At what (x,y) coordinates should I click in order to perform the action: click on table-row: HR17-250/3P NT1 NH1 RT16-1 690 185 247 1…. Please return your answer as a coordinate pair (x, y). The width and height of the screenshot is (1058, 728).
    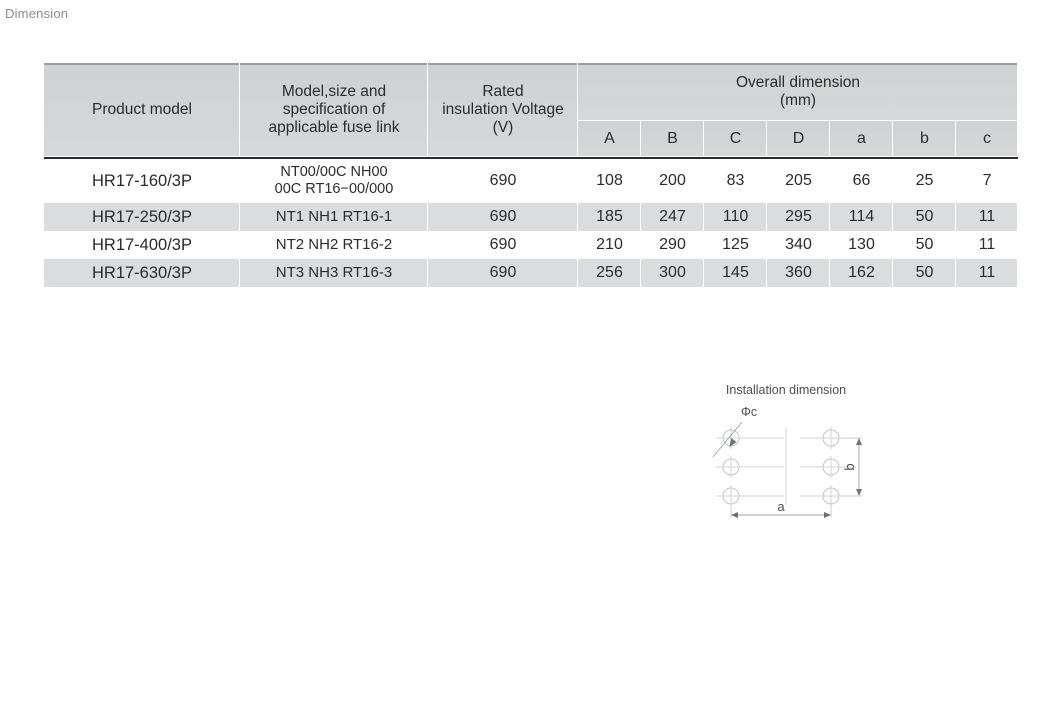
    Looking at the image, I should click on (531, 217).